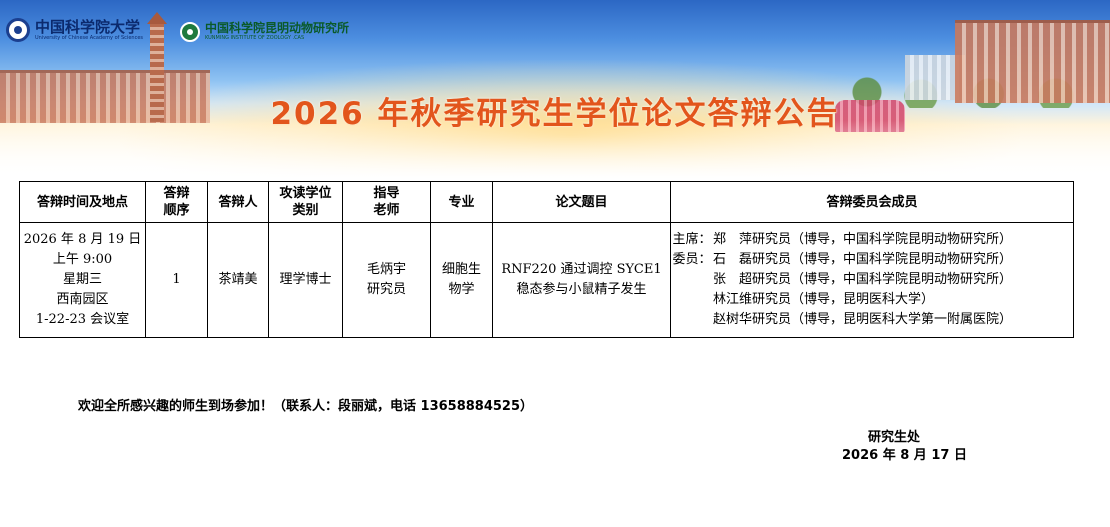  What do you see at coordinates (386, 202) in the screenshot?
I see `header-advisor: 指导 老师` at bounding box center [386, 202].